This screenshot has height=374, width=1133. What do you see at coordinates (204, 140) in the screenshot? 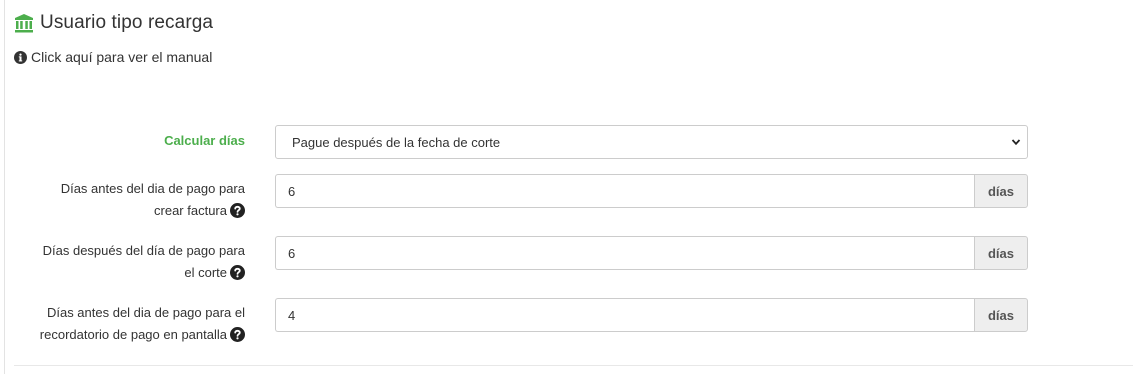
I see `calcular-dias-label: Calcular días` at bounding box center [204, 140].